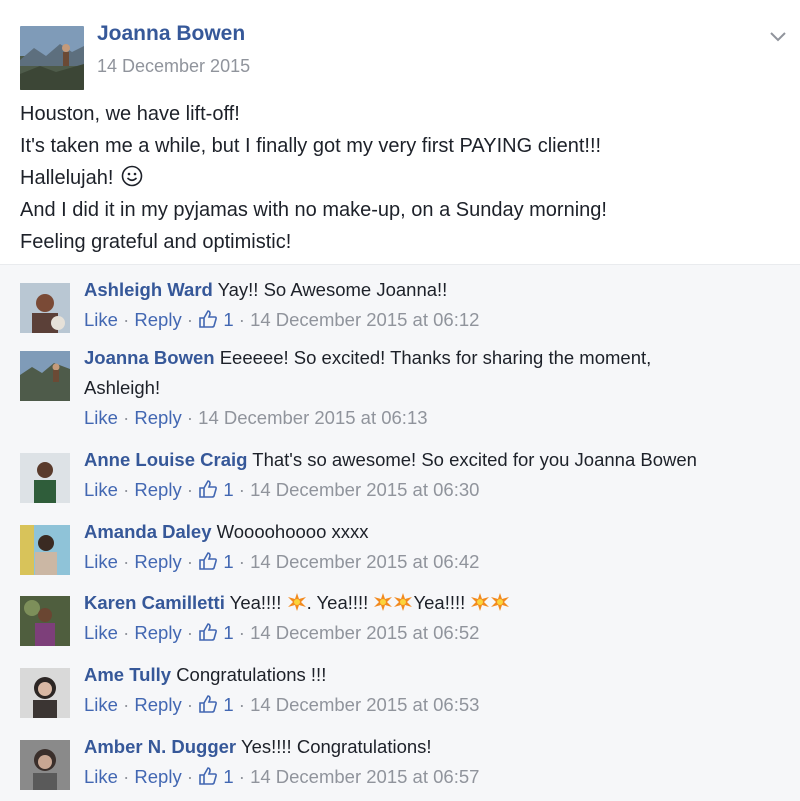 This screenshot has height=801, width=800. Describe the element at coordinates (292, 531) in the screenshot. I see `comment-body: Woooohoooo xxxx` at that location.